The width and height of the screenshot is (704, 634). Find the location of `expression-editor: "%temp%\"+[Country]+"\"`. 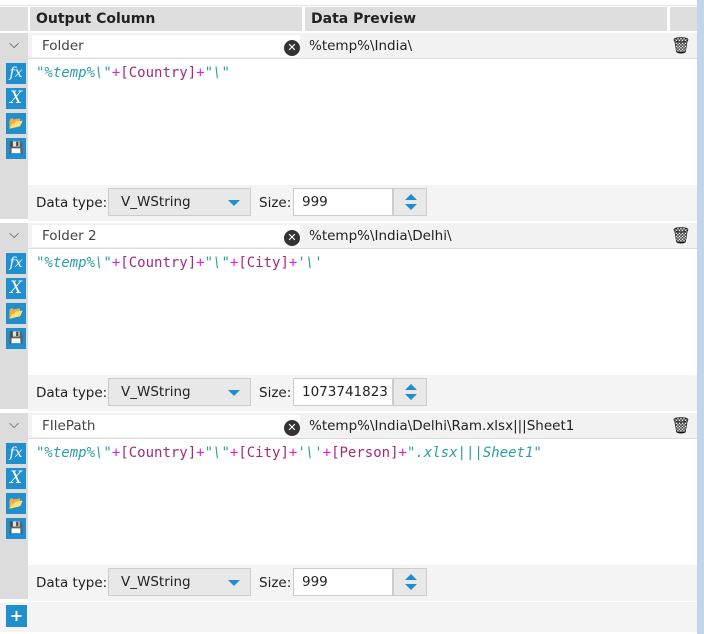

expression-editor: "%temp%\"+[Country]+"\" is located at coordinates (133, 73).